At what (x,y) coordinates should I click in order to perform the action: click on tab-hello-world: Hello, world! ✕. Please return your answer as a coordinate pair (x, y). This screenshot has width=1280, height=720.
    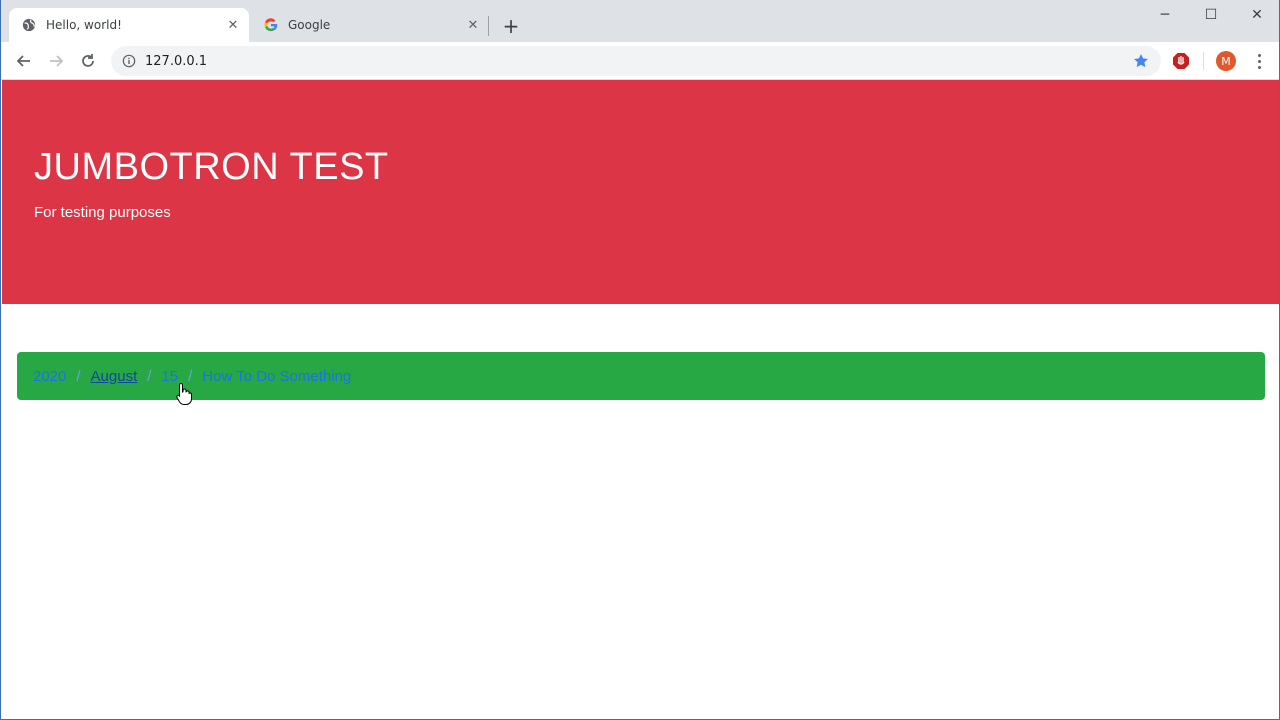
    Looking at the image, I should click on (129, 25).